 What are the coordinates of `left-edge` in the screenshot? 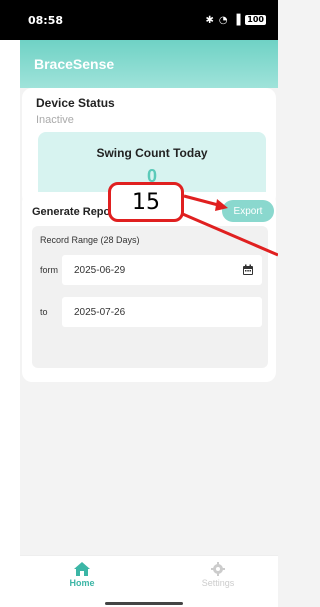 It's located at (10, 323).